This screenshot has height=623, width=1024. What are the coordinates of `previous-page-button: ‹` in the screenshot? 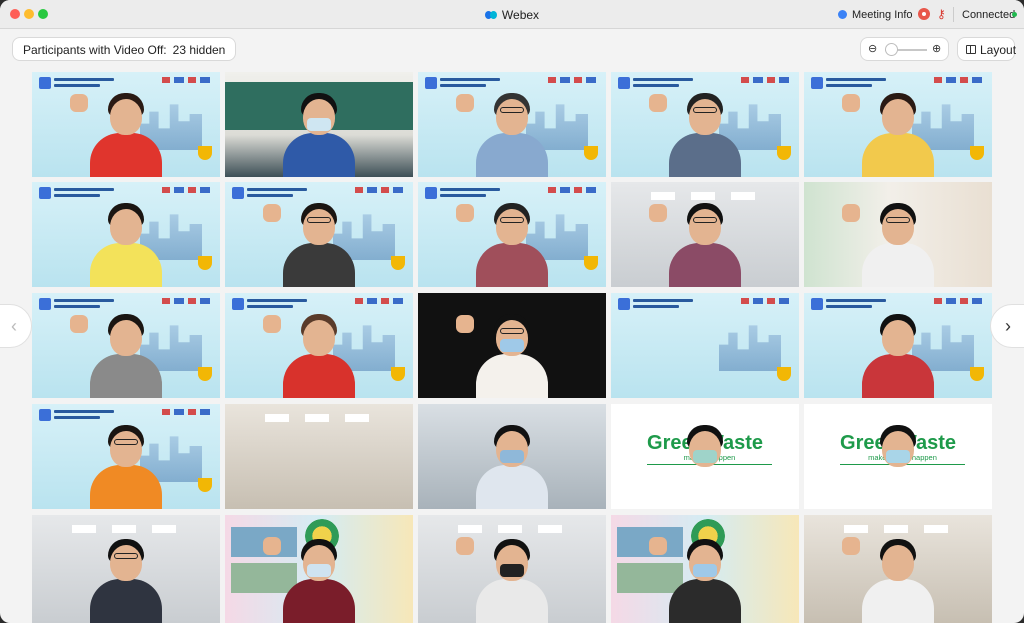 It's located at (16, 326).